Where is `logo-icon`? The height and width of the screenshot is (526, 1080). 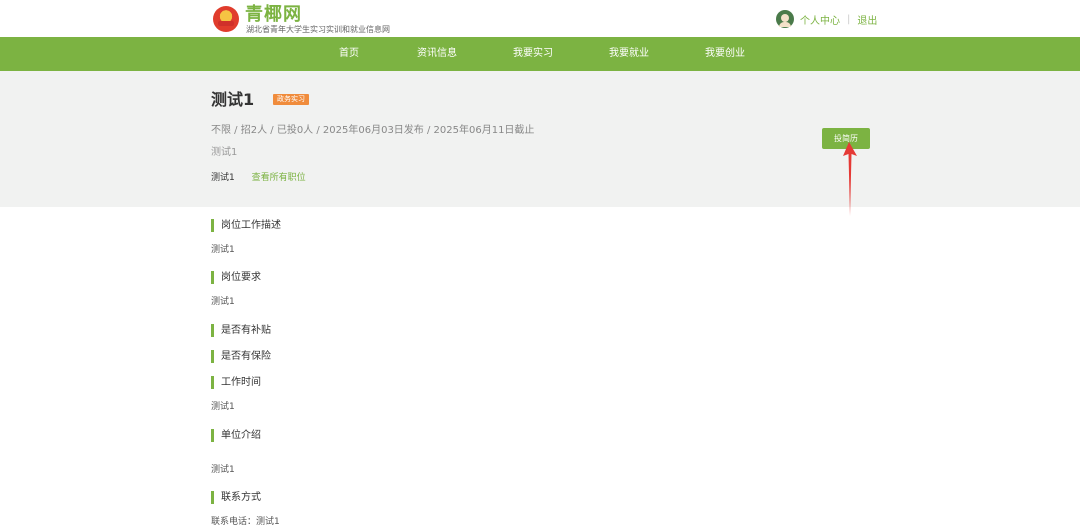
logo-icon is located at coordinates (226, 19).